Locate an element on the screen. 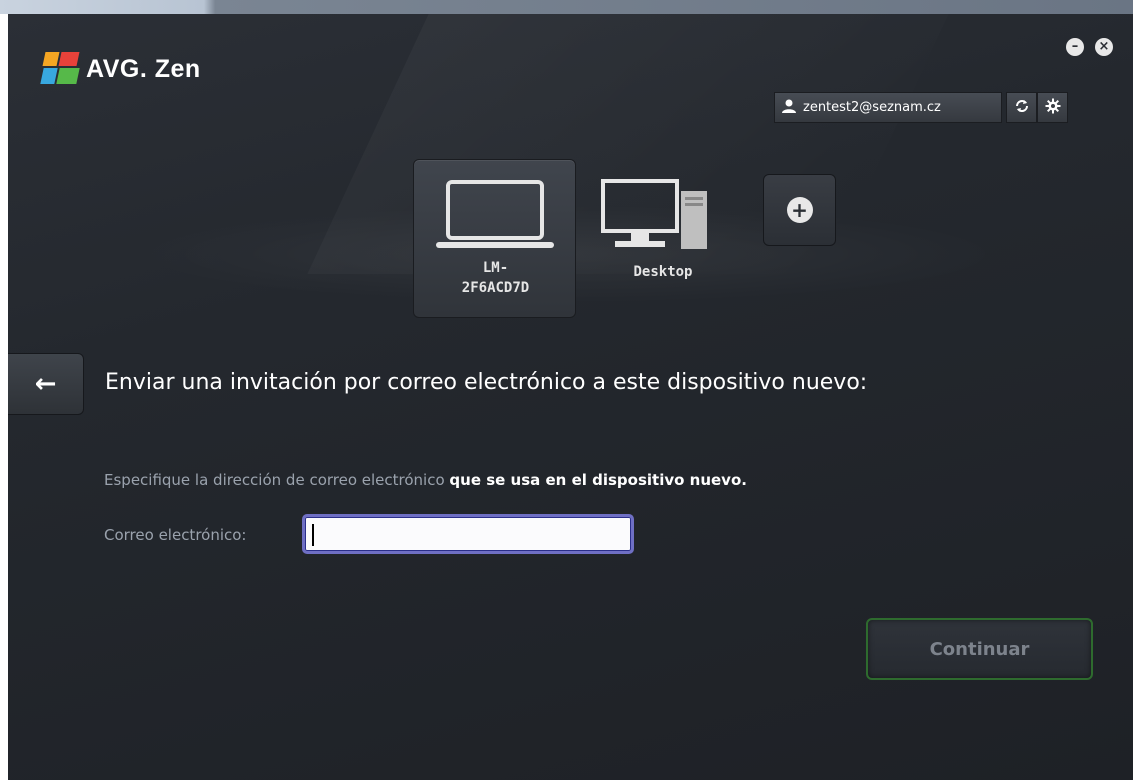  laptop-icon is located at coordinates (495, 217).